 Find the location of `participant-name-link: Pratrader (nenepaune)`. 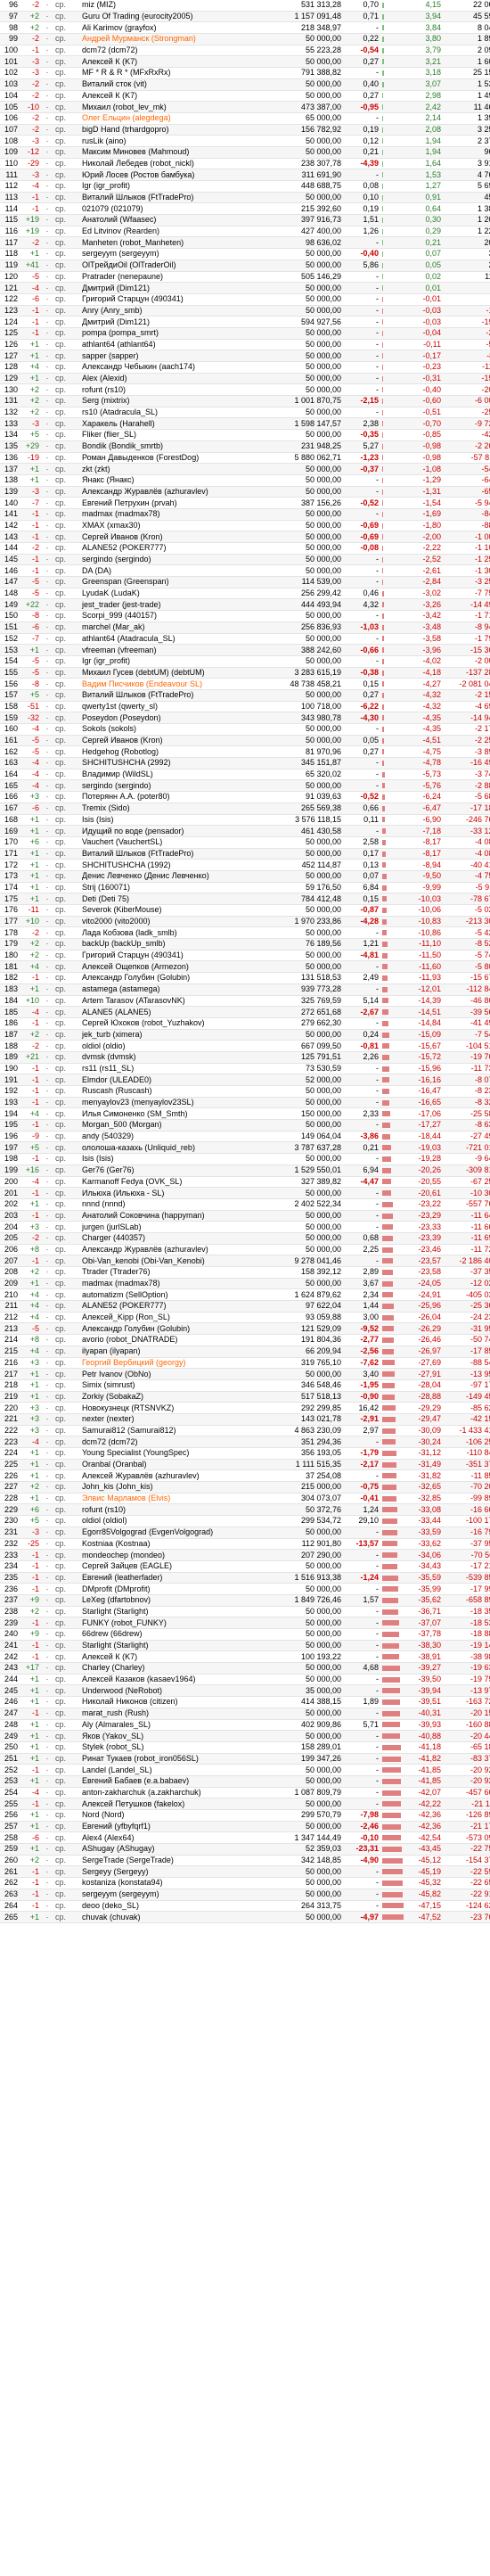

participant-name-link: Pratrader (nenepaune) is located at coordinates (173, 277).